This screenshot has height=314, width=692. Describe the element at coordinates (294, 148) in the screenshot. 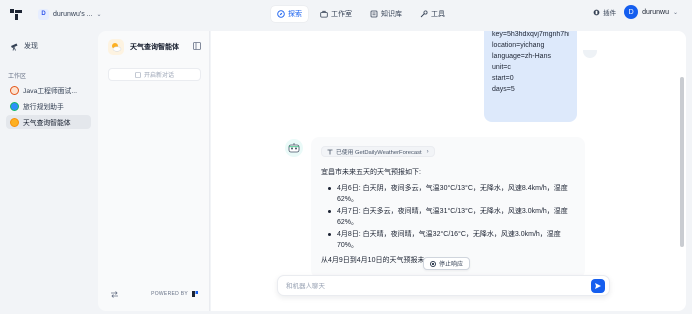

I see `bot-avatar-icon` at that location.